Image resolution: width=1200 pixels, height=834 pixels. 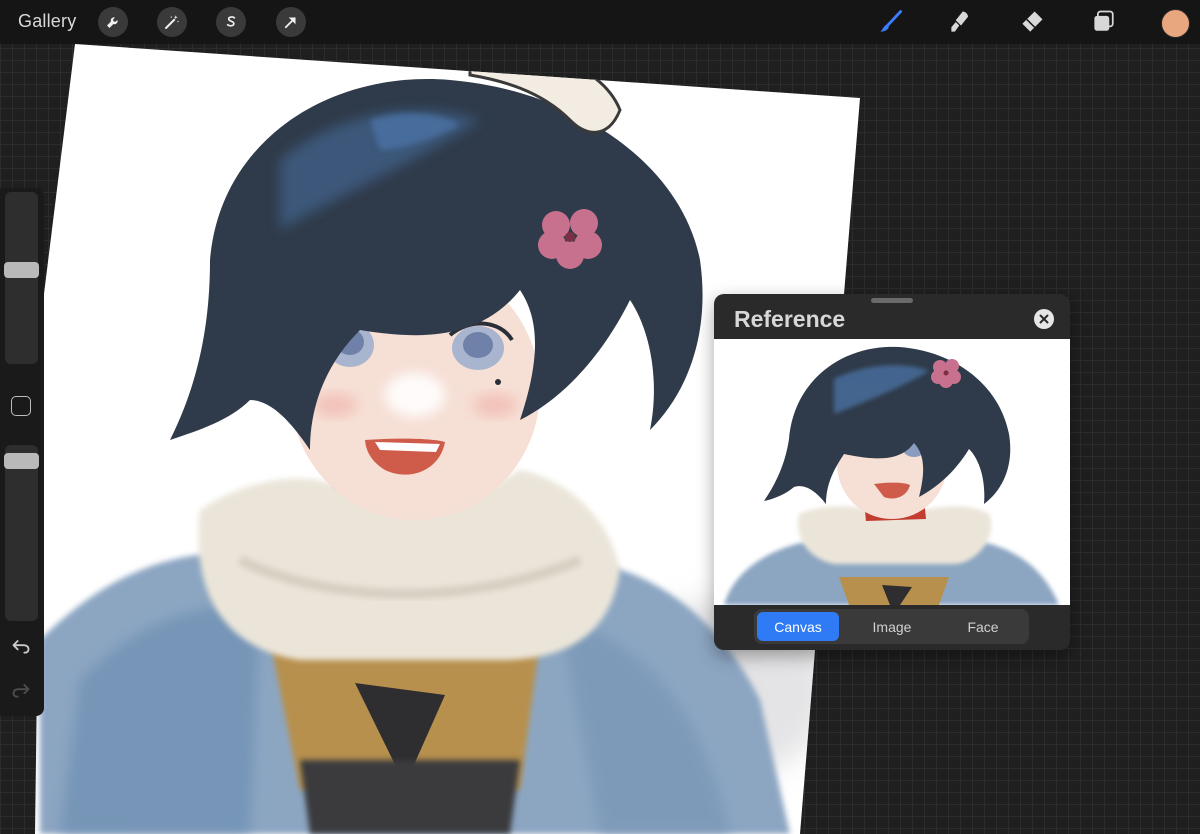 I want to click on redo-icon, so click(x=21, y=690).